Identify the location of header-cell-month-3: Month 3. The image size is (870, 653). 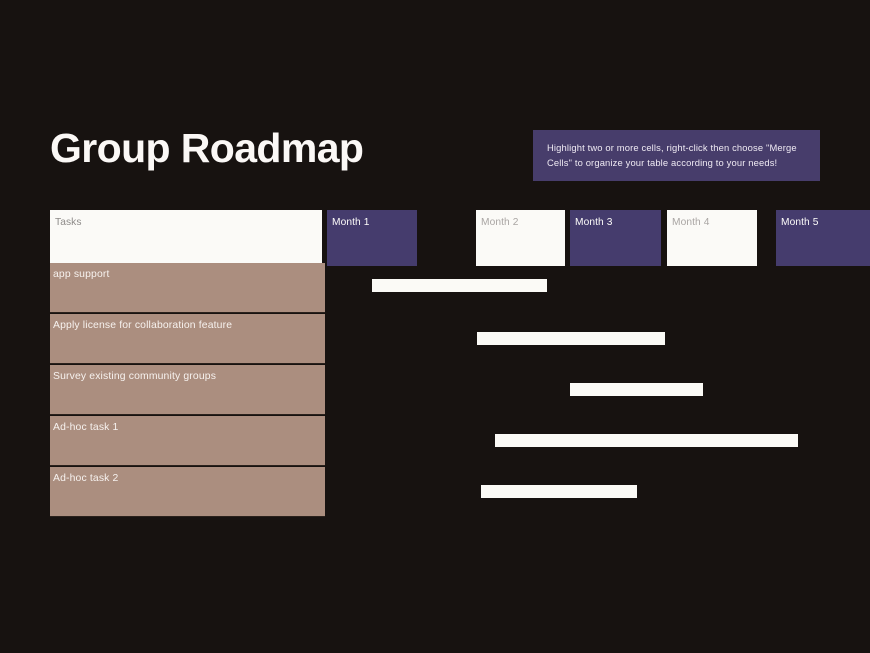
(615, 238).